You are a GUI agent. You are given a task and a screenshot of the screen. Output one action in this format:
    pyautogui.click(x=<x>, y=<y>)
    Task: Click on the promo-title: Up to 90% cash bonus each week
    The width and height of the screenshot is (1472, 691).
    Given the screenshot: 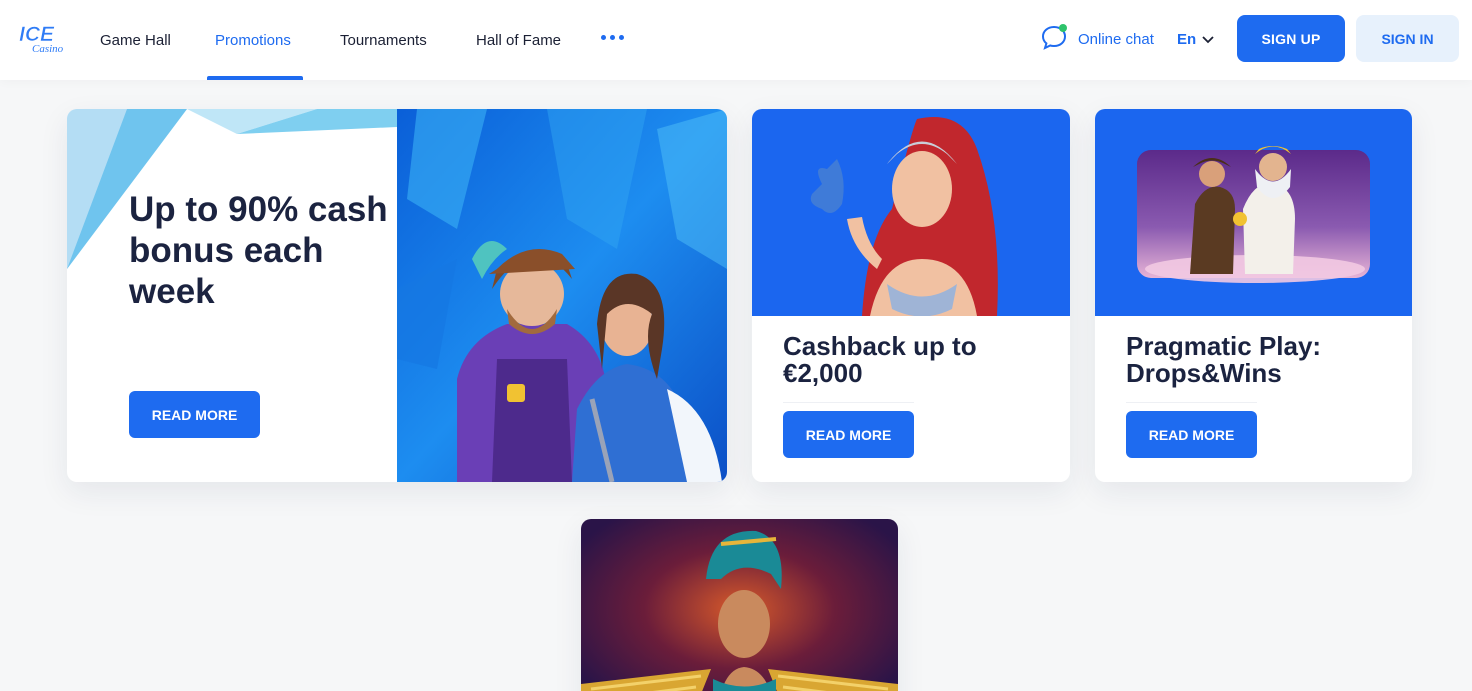 What is the action you would take?
    pyautogui.click(x=258, y=250)
    